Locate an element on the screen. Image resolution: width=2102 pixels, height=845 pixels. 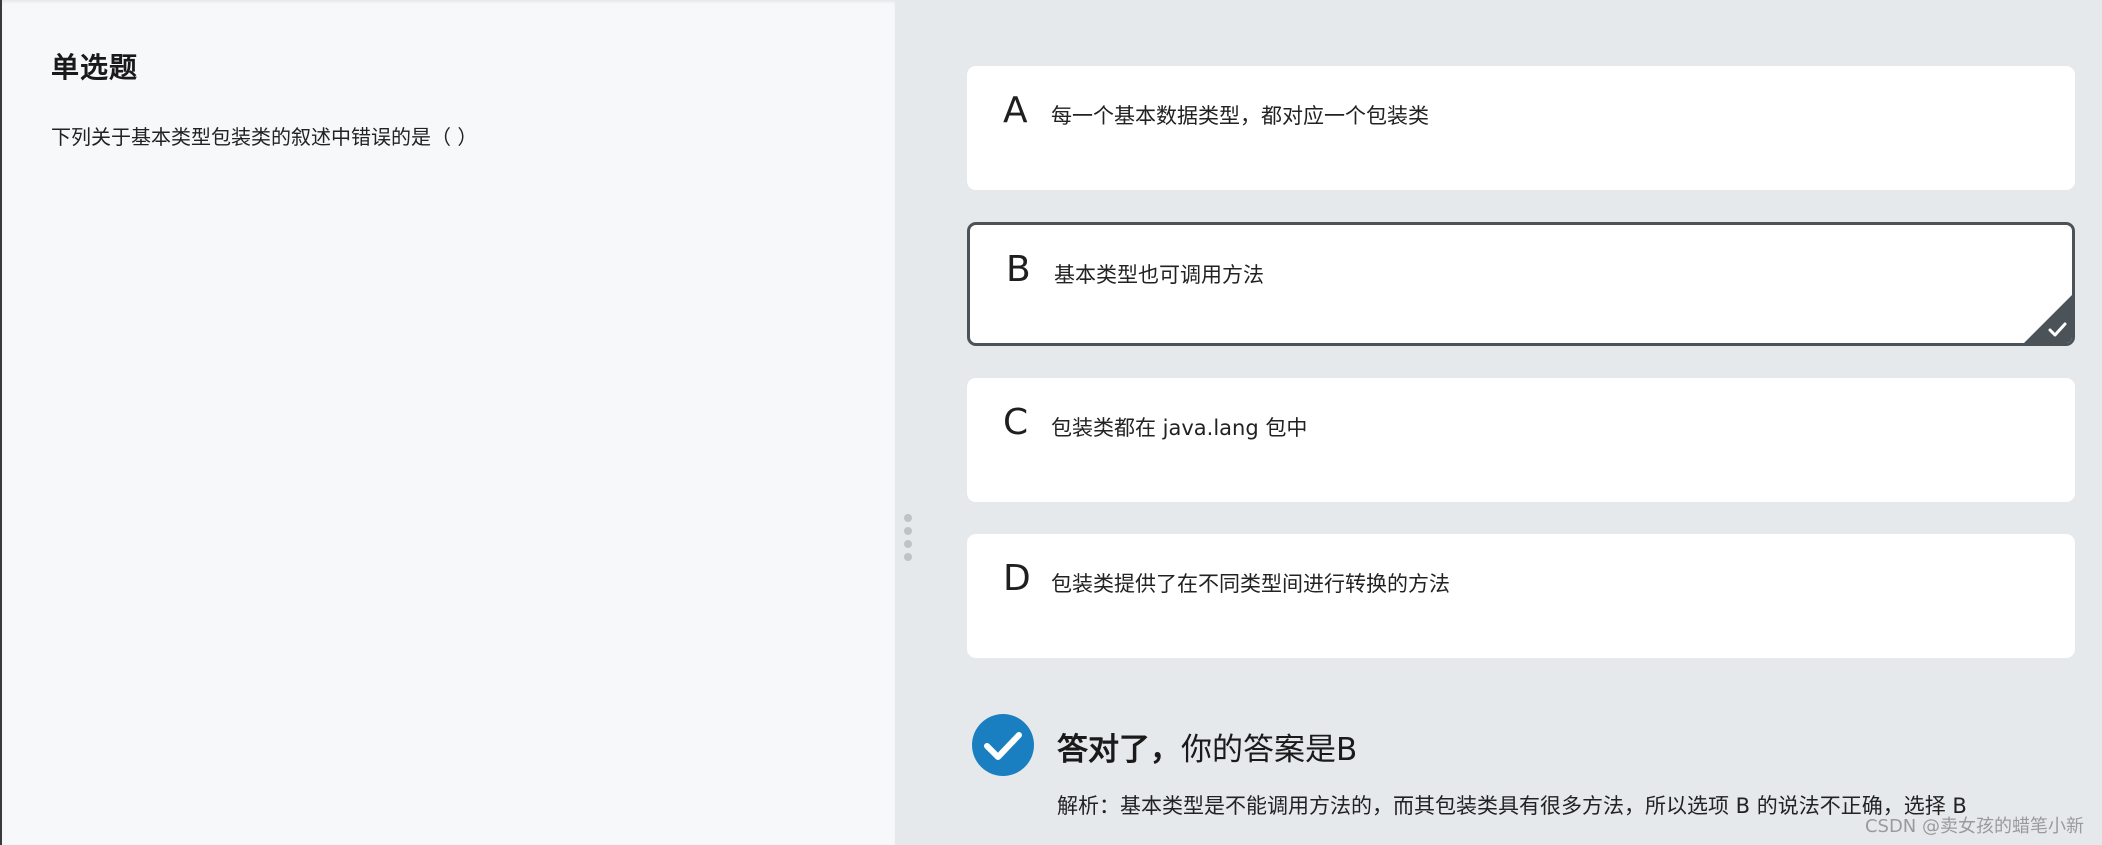
option-text: 基本类型也可调用方法 is located at coordinates (1159, 275).